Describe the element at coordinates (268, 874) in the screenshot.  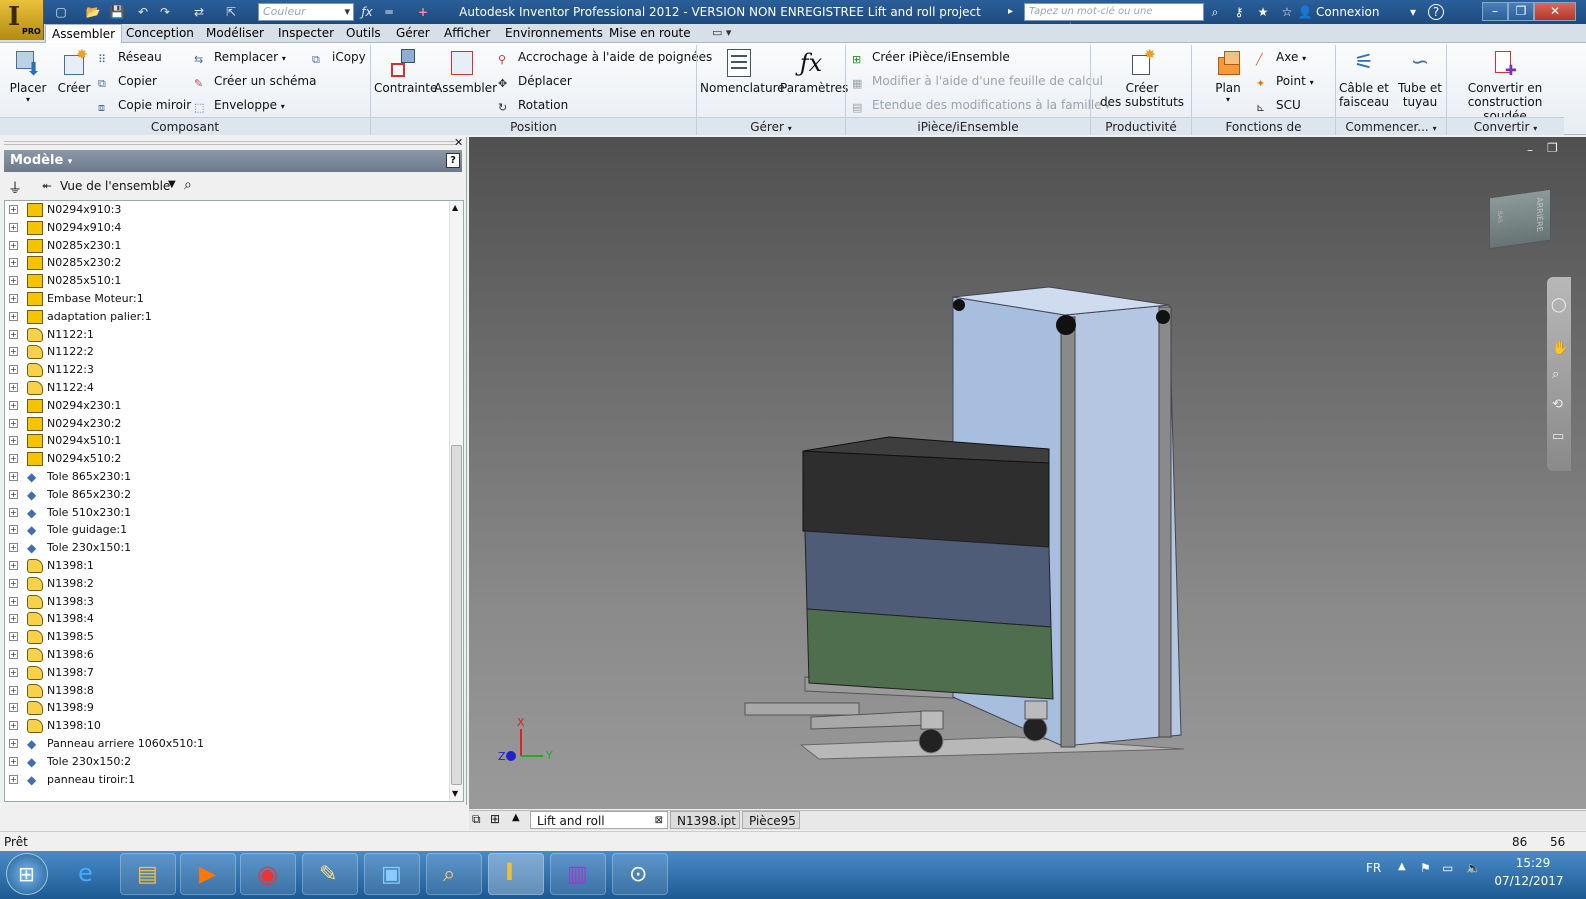
I see `taskbar-chrome: ◉` at that location.